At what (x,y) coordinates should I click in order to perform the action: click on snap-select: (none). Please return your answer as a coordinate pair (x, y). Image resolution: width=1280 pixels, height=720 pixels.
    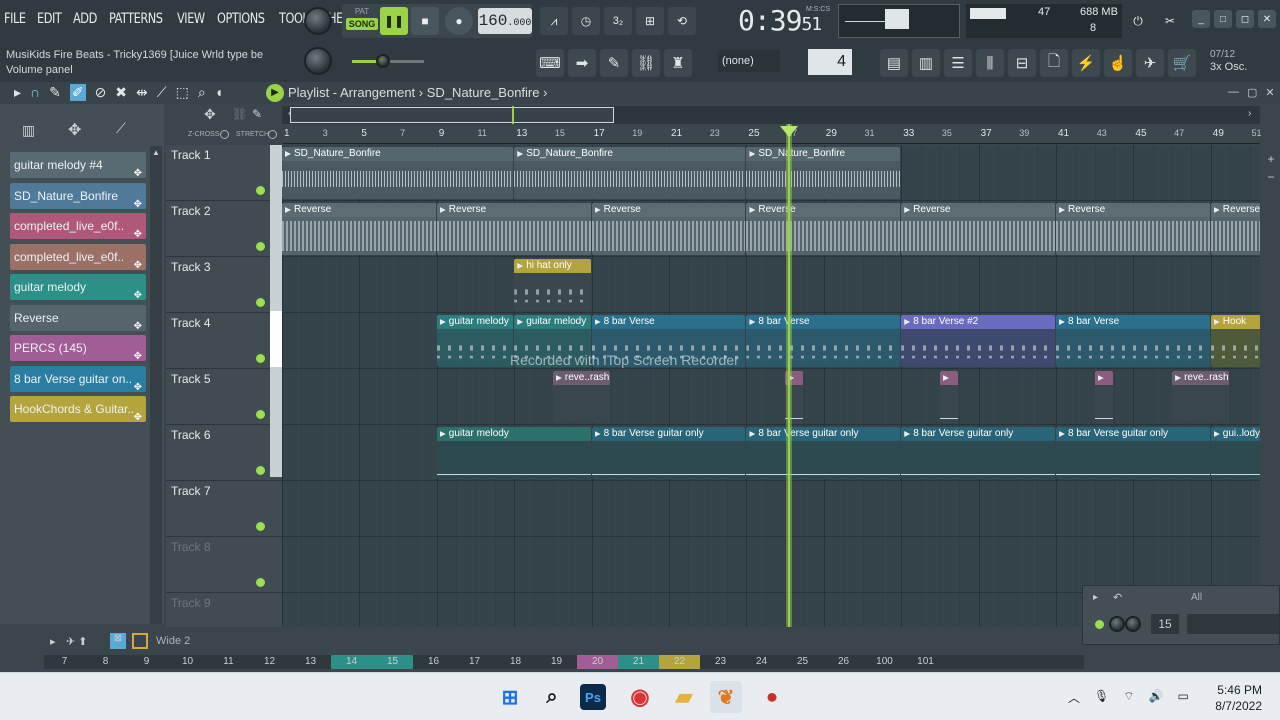
    Looking at the image, I should click on (749, 61).